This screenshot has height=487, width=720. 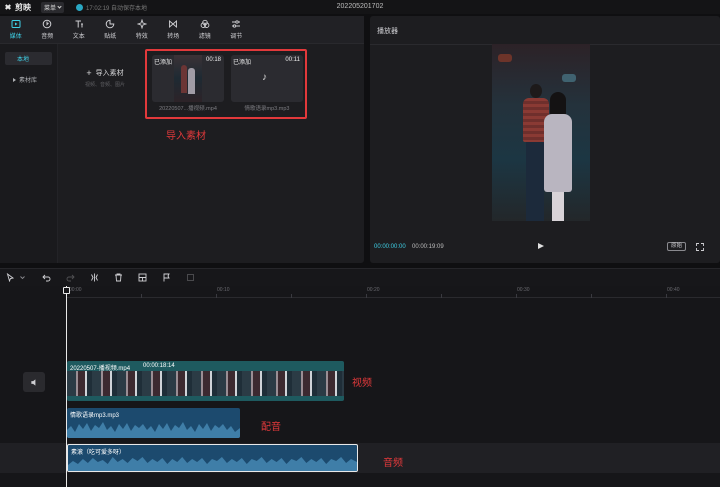 I want to click on app-name: 剪映, so click(x=23, y=7).